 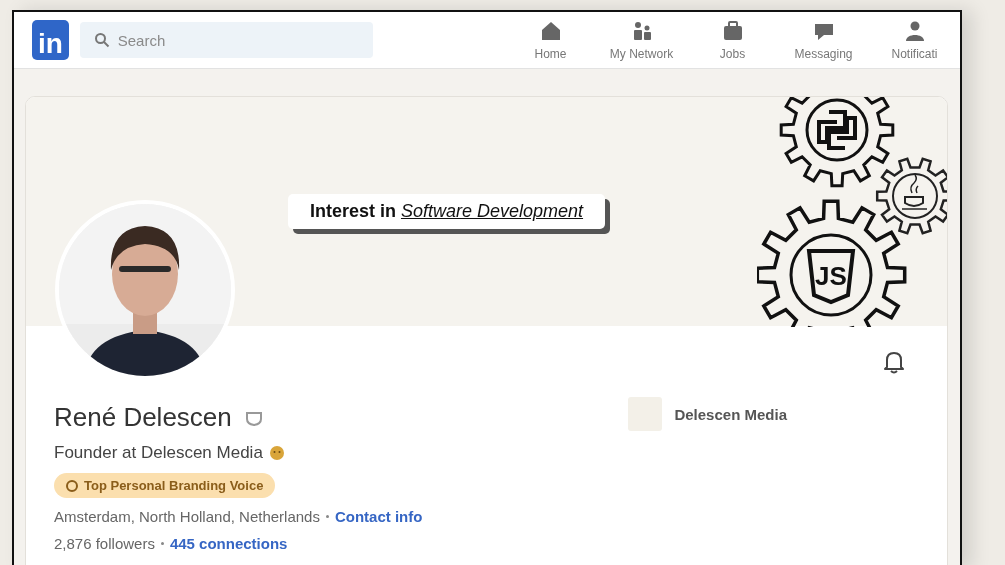 What do you see at coordinates (165, 485) in the screenshot?
I see `profile-badge: Top Personal Branding Voice` at bounding box center [165, 485].